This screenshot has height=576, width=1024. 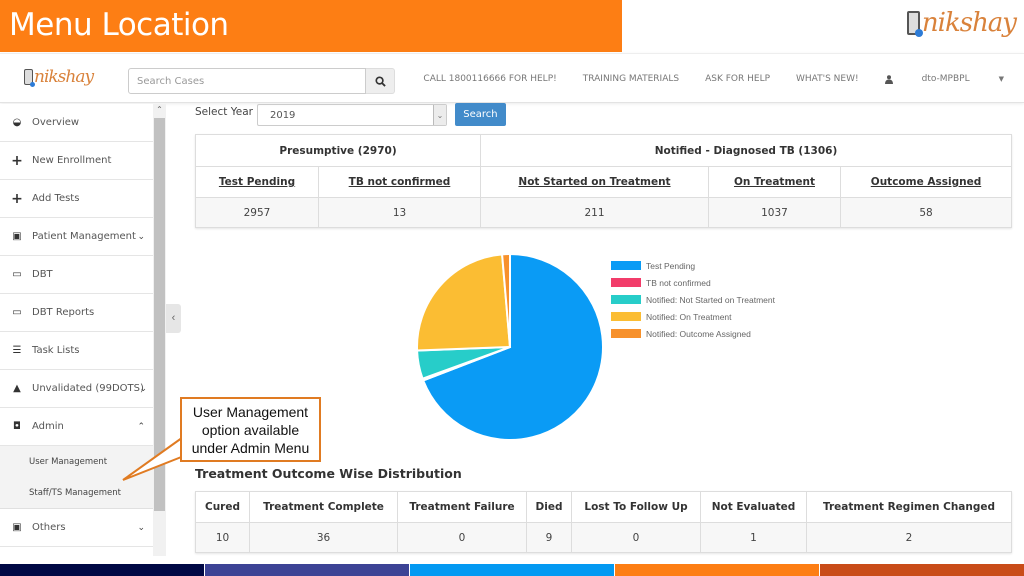 What do you see at coordinates (678, 282) in the screenshot?
I see `legend-label: TB not confirmed` at bounding box center [678, 282].